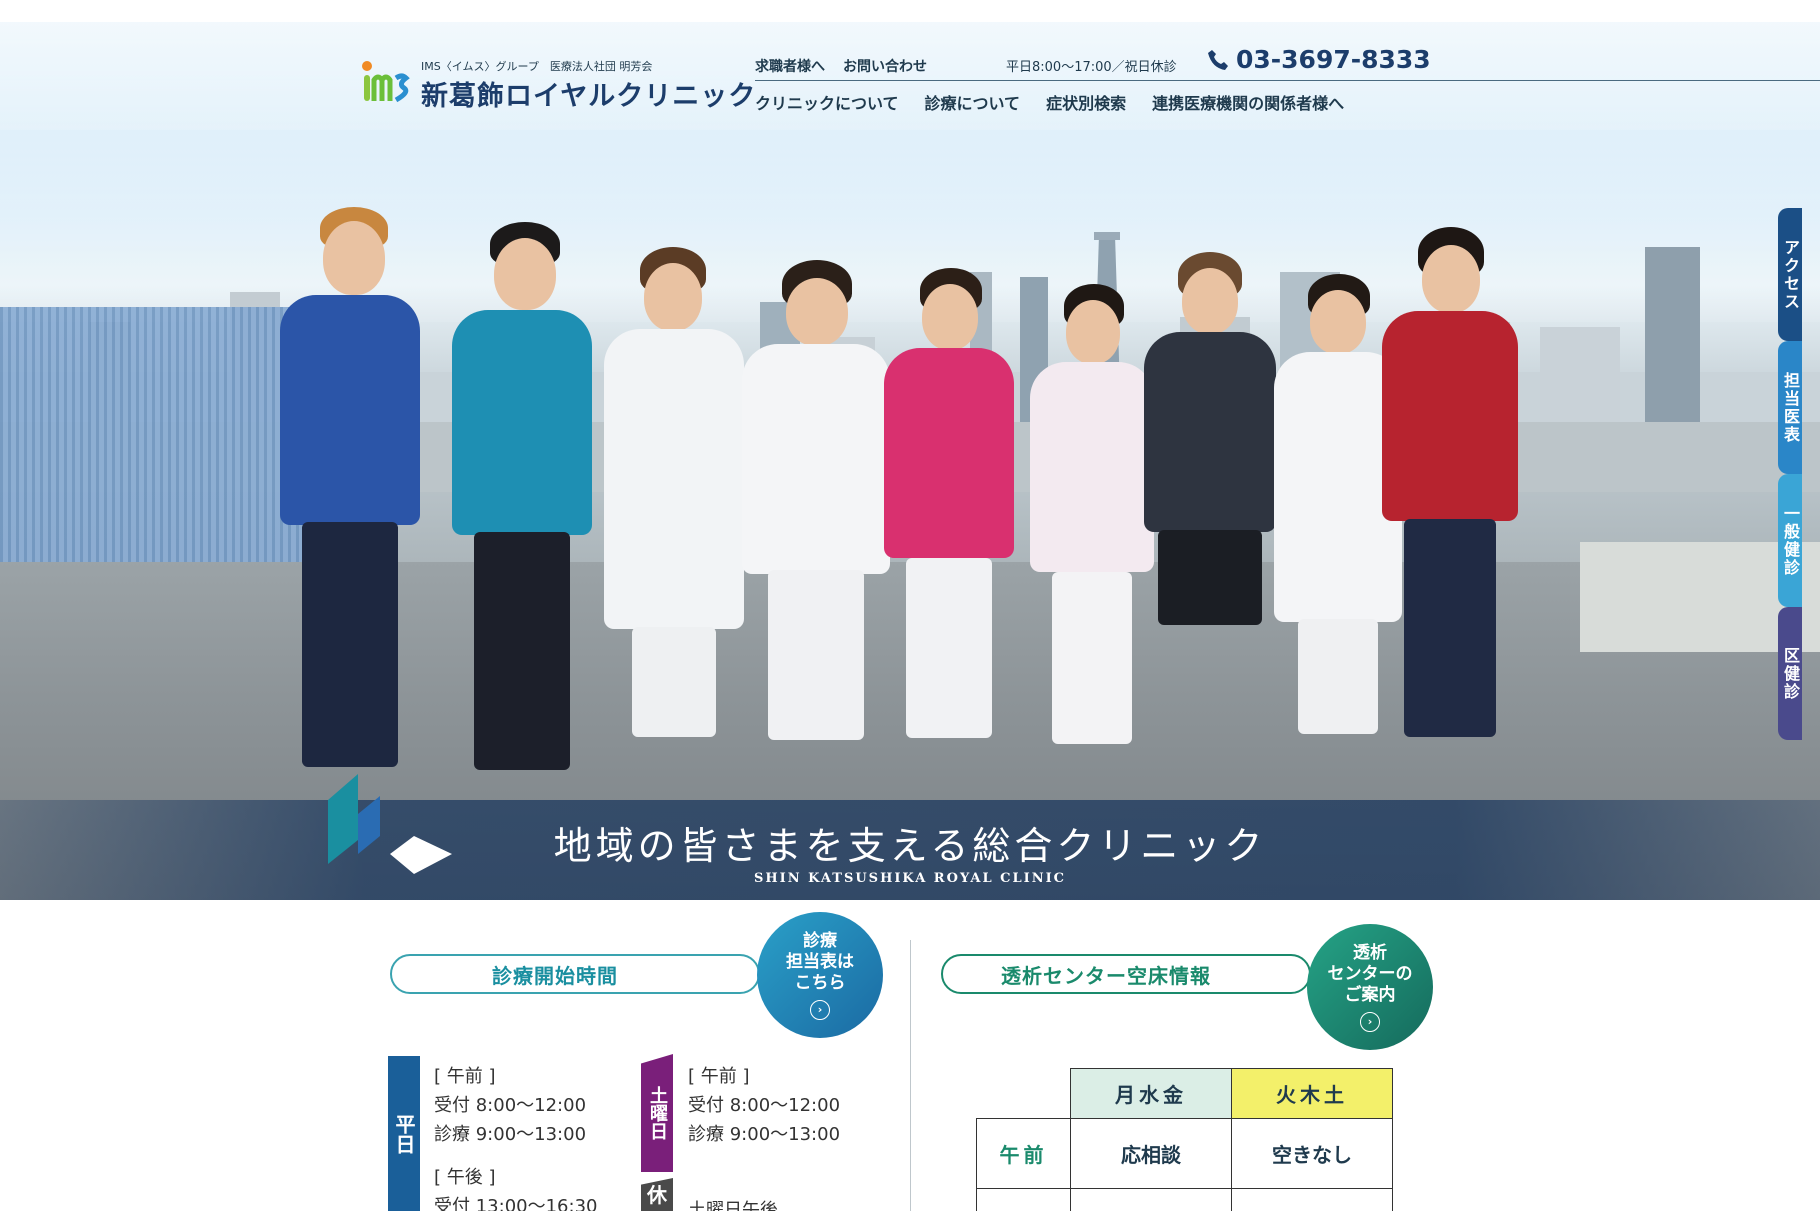  Describe the element at coordinates (1248, 102) in the screenshot. I see `nav-item-partners: 連携医療機関の関係者様へ` at that location.